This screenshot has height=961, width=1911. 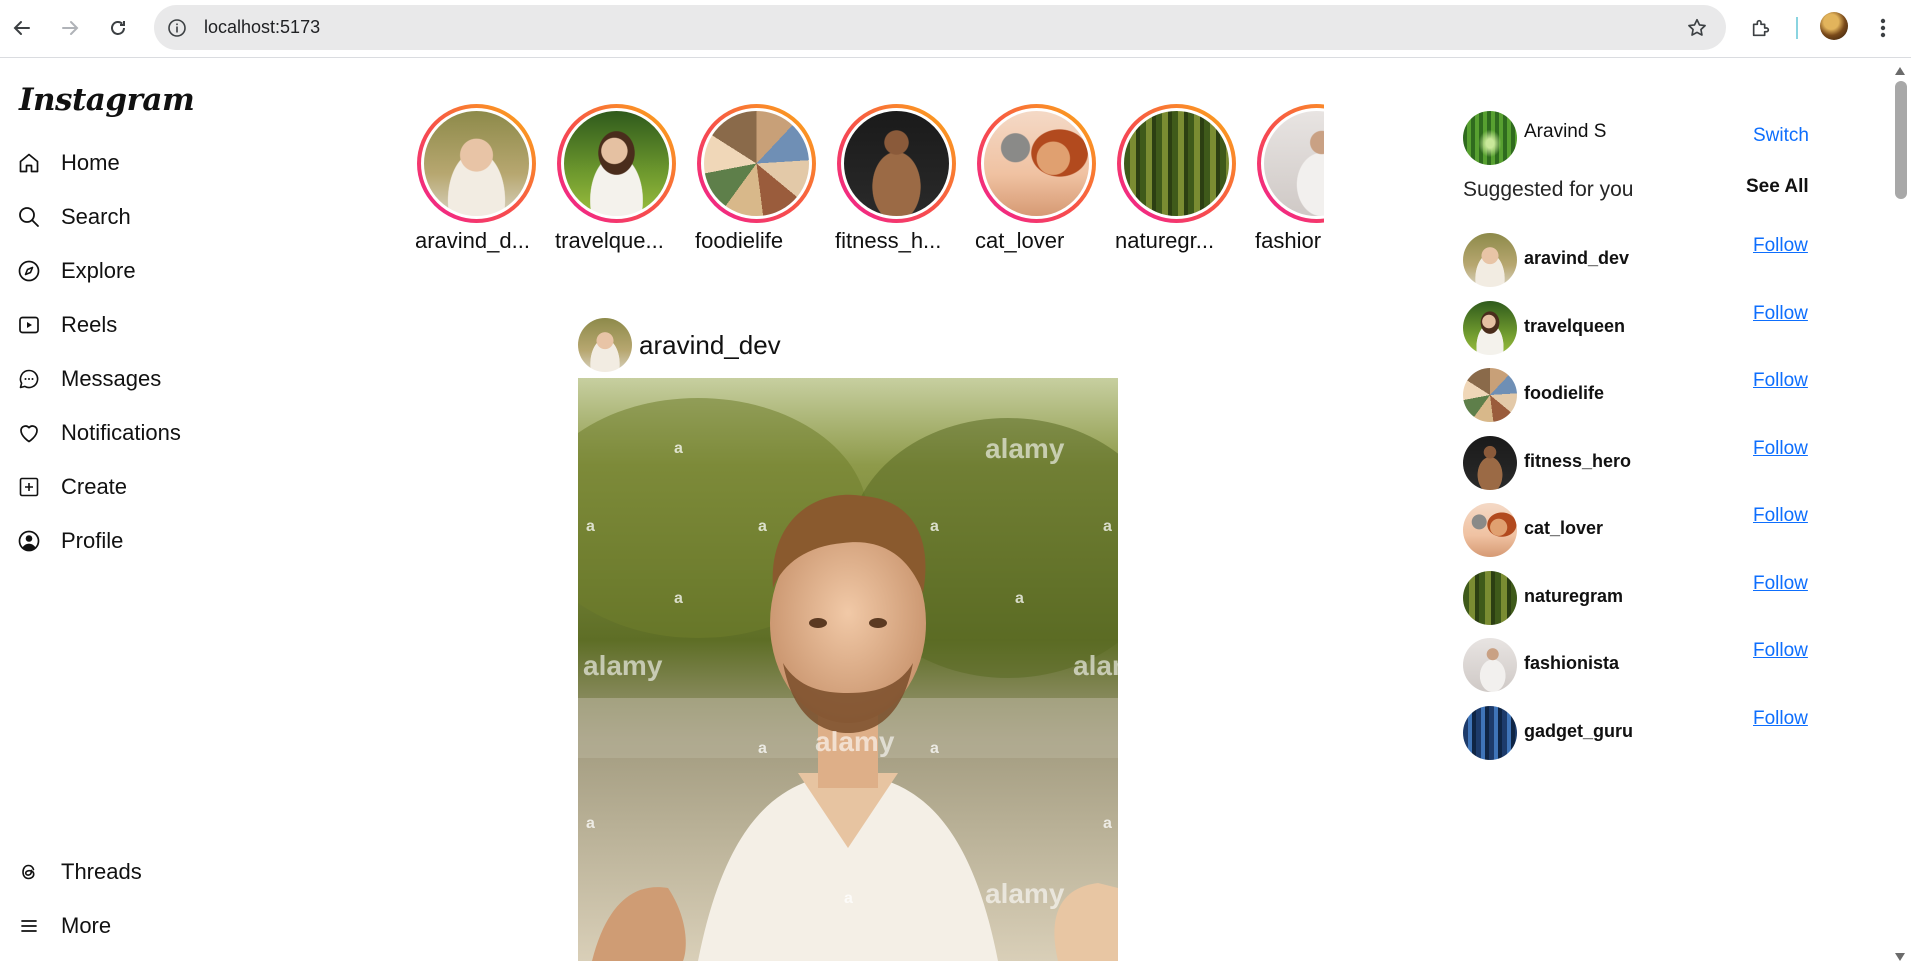 I want to click on browser-profile-avatar, so click(x=1834, y=26).